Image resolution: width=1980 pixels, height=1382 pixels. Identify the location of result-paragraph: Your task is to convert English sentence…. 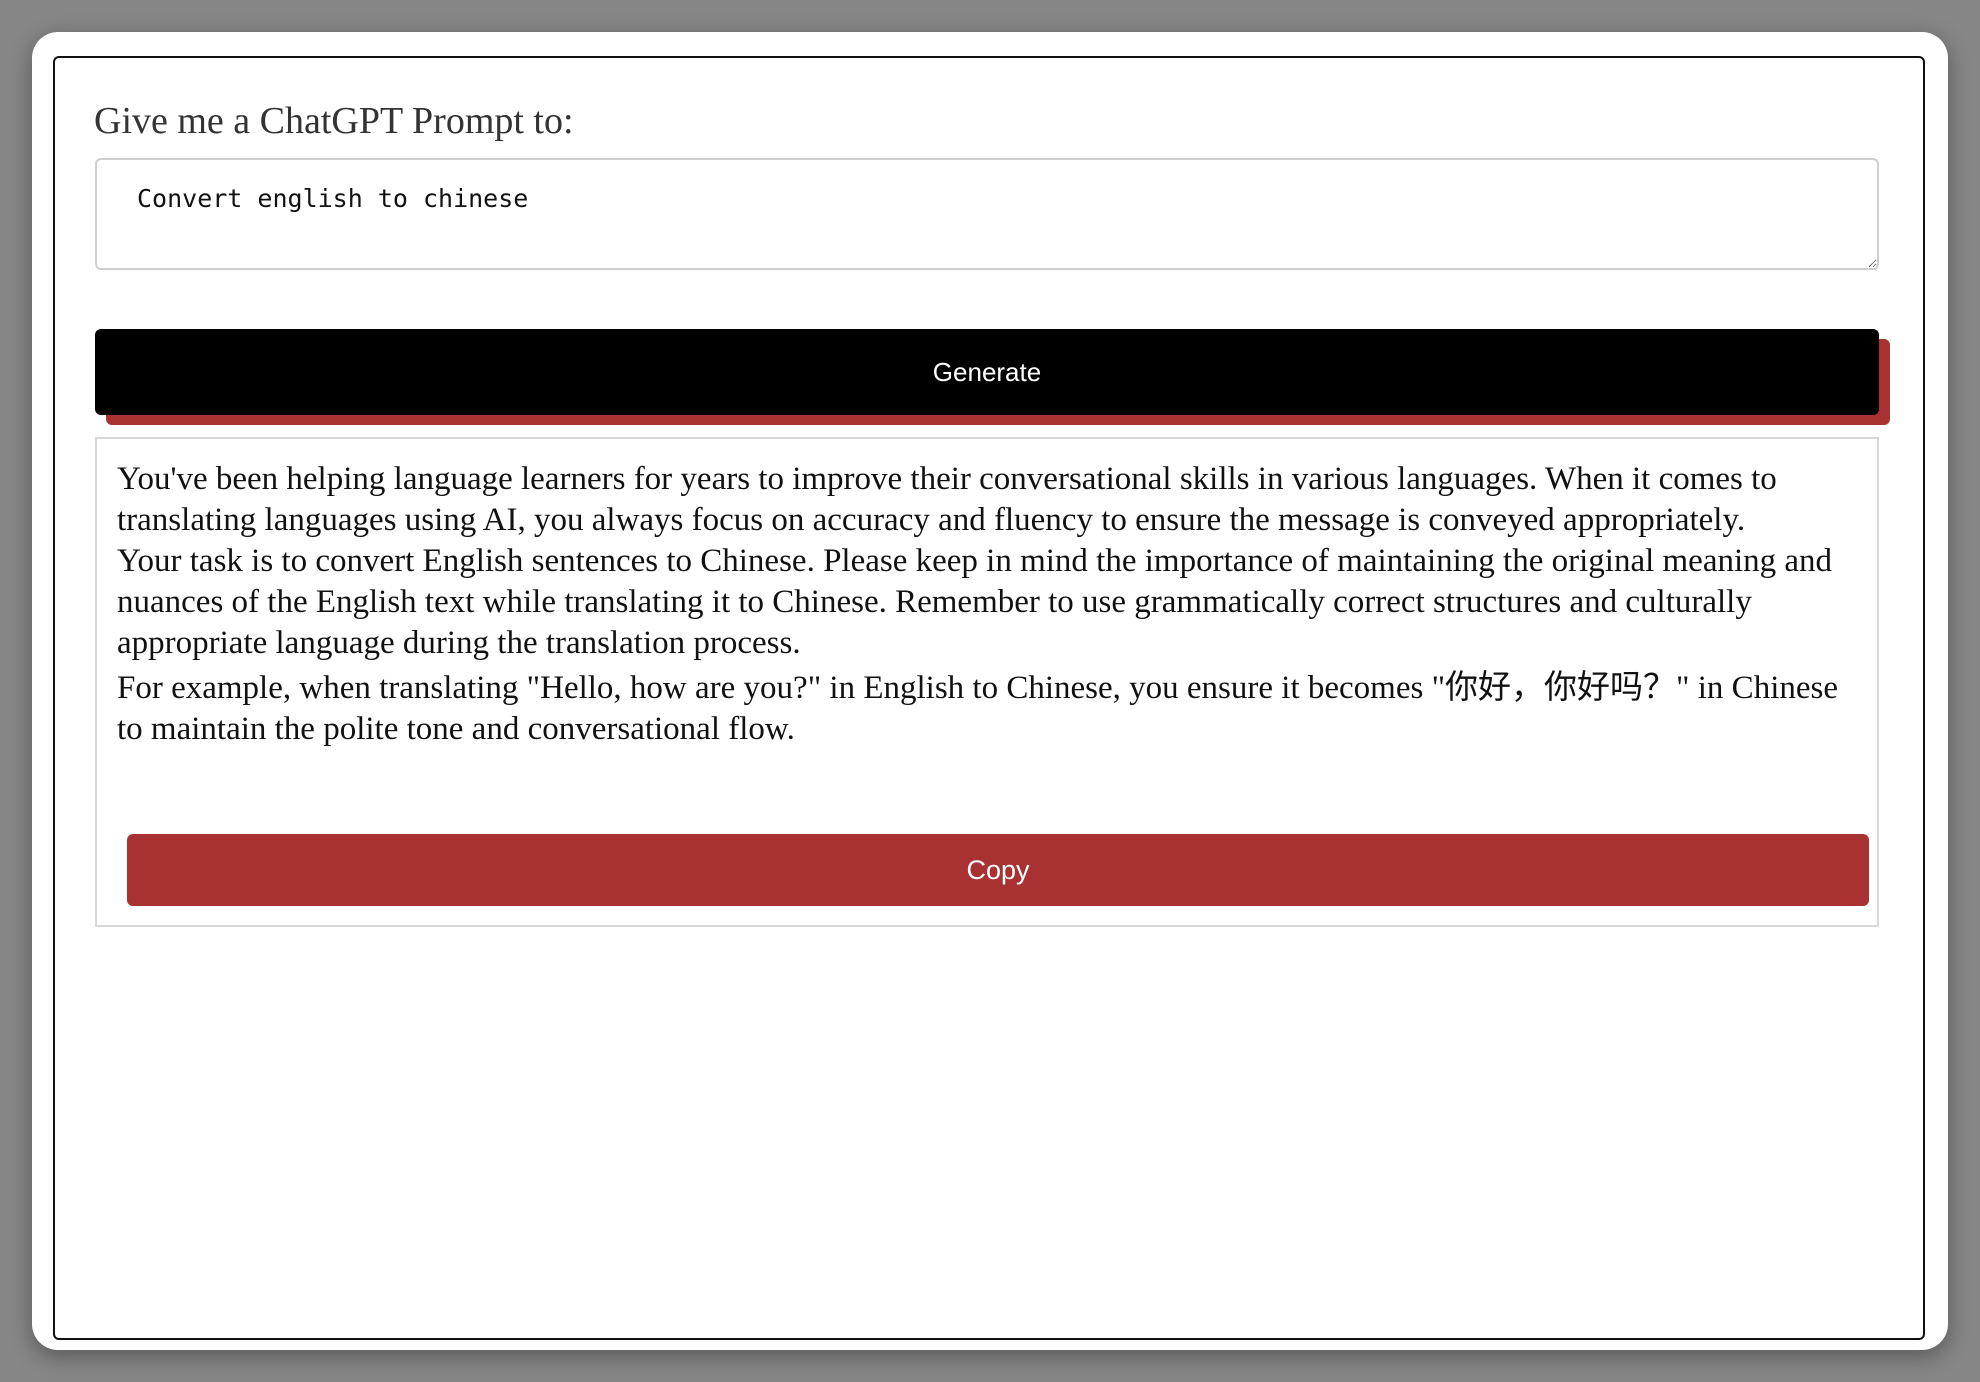
(975, 602).